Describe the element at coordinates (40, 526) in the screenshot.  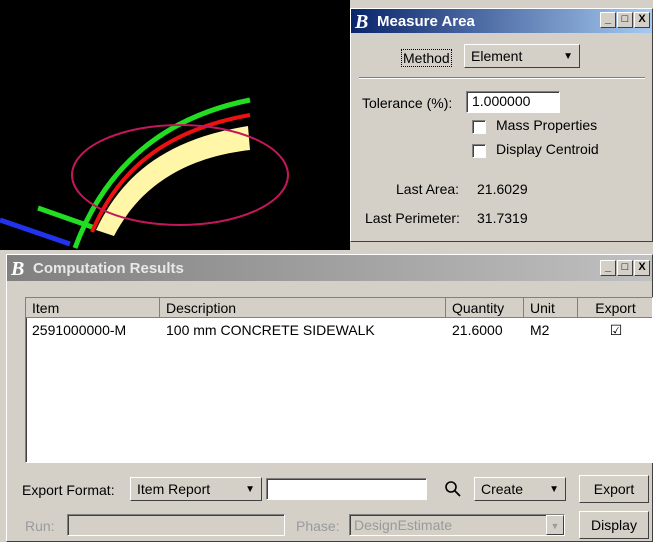
I see `run-label: Run:` at that location.